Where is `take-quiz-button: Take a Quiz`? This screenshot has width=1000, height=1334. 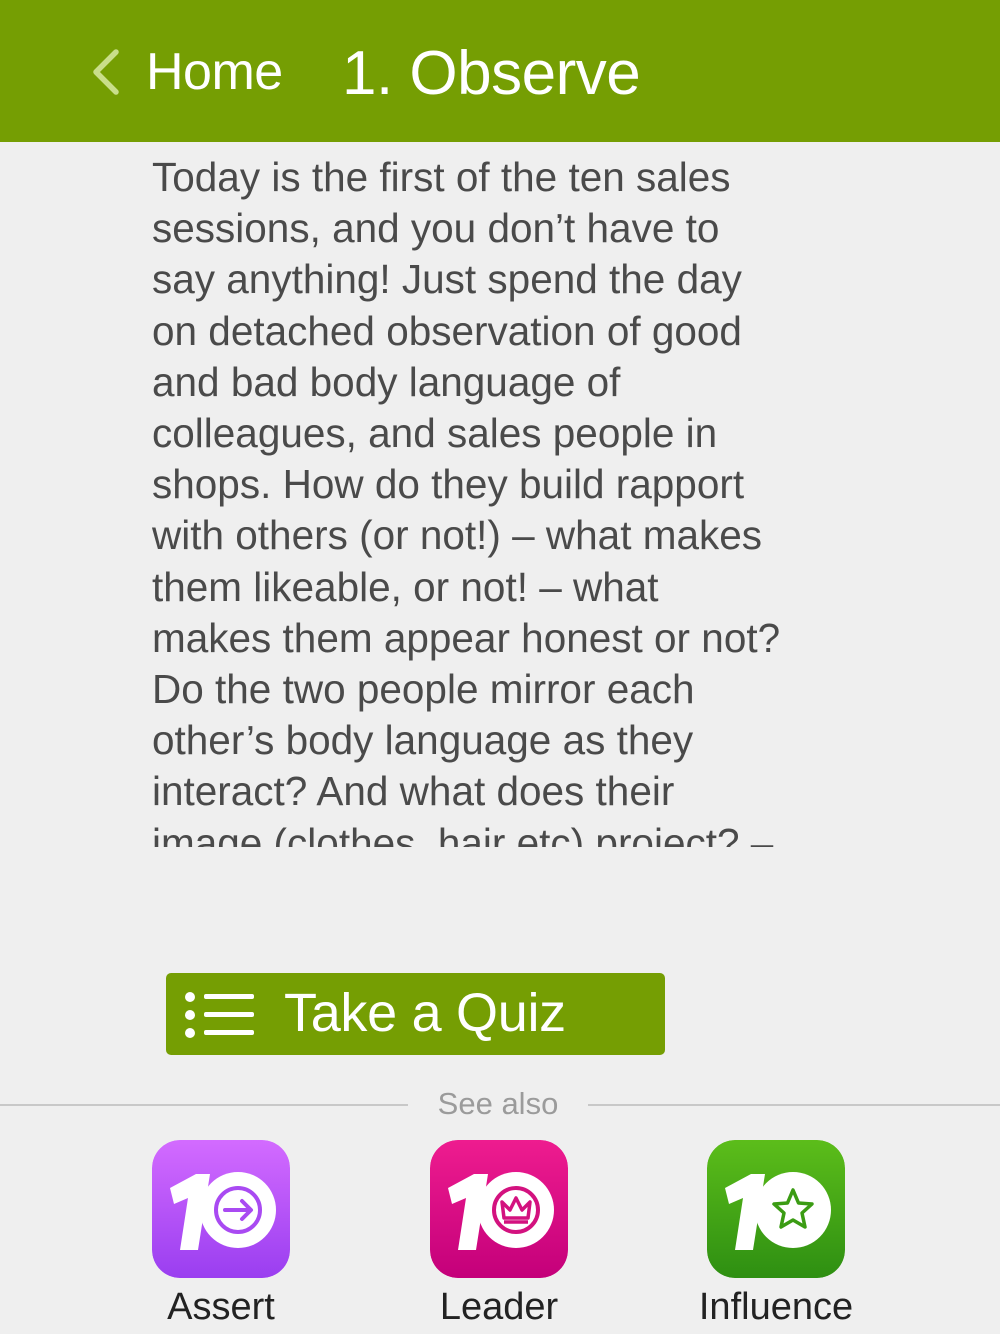
take-quiz-button: Take a Quiz is located at coordinates (415, 1014).